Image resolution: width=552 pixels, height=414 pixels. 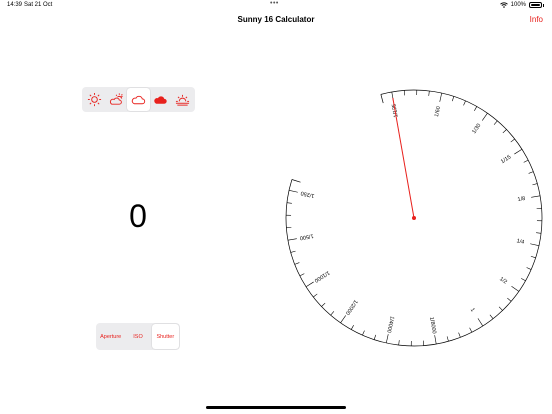 I want to click on dial-label: 1/2000, so click(x=351, y=306).